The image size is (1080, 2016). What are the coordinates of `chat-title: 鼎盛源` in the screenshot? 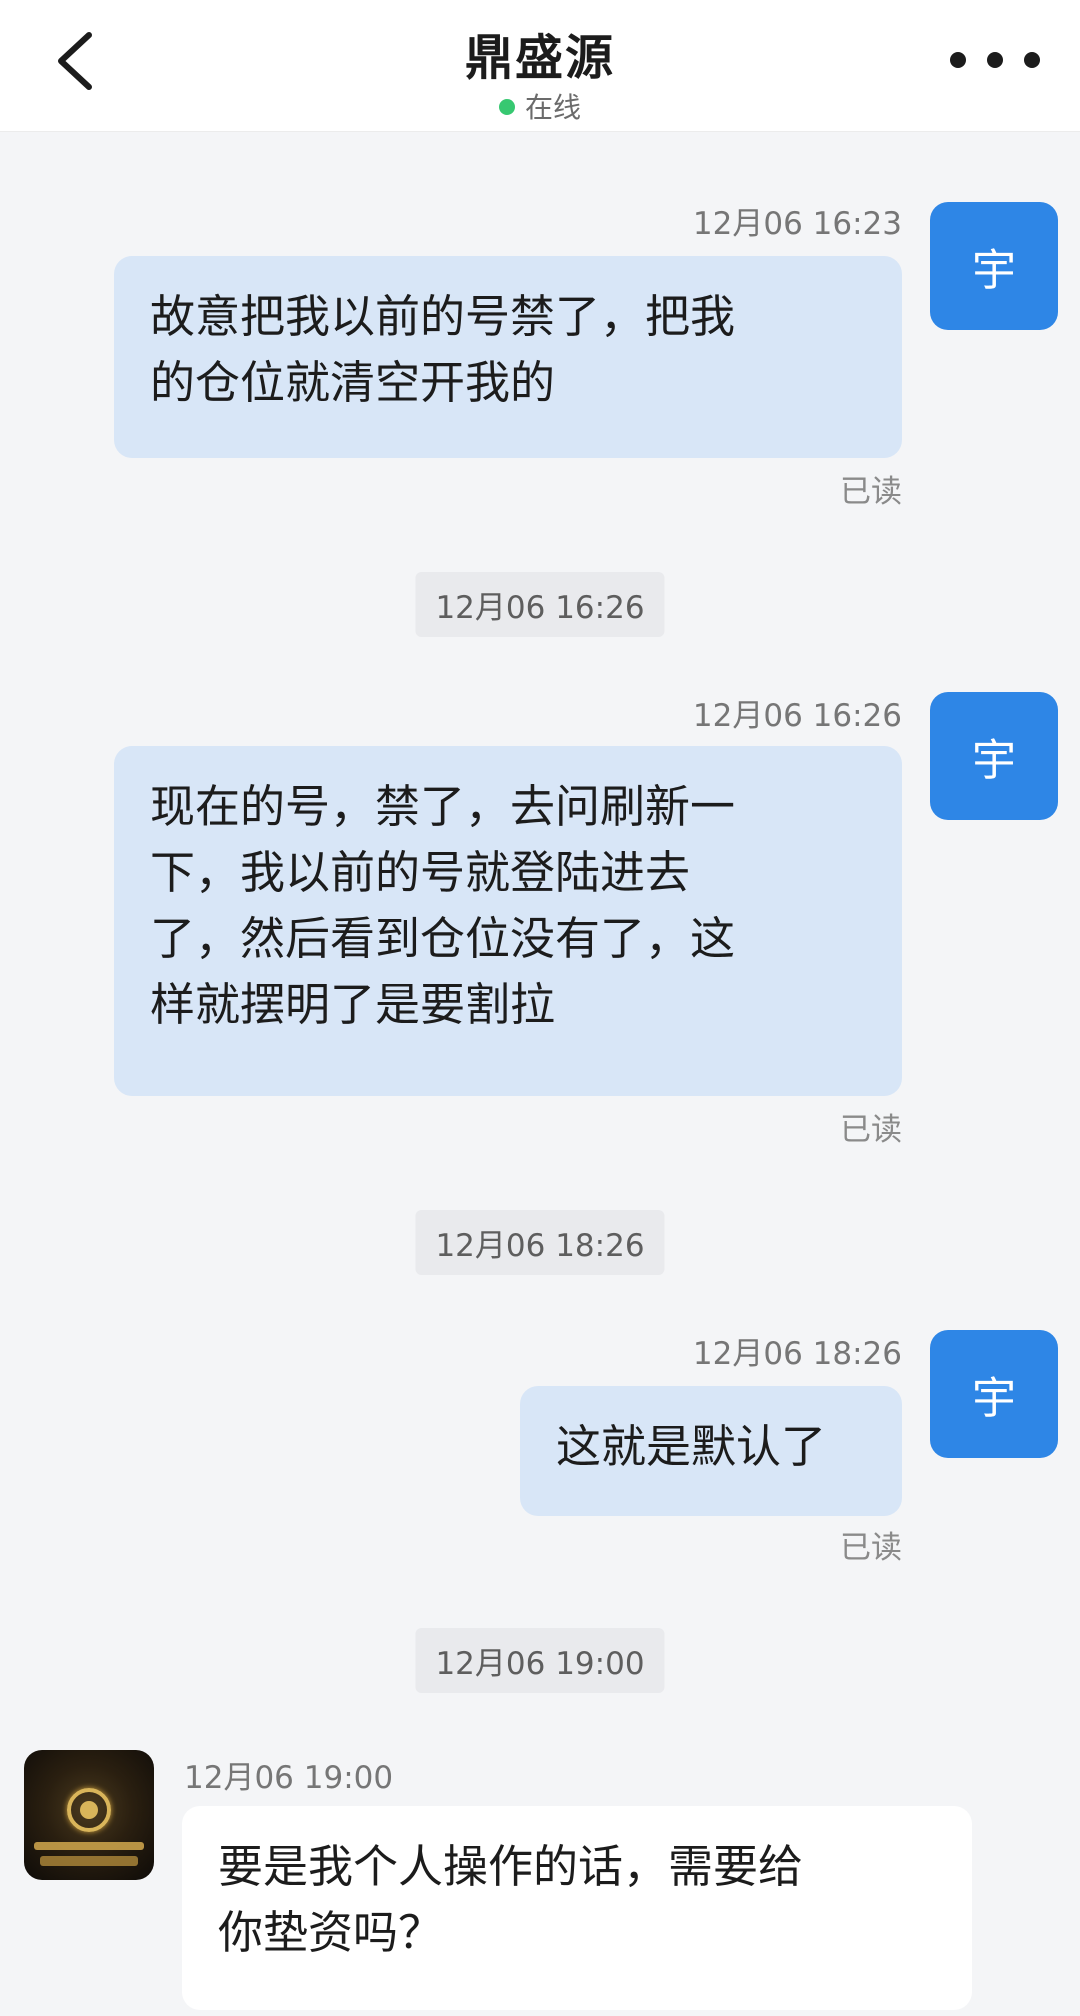 It's located at (539, 58).